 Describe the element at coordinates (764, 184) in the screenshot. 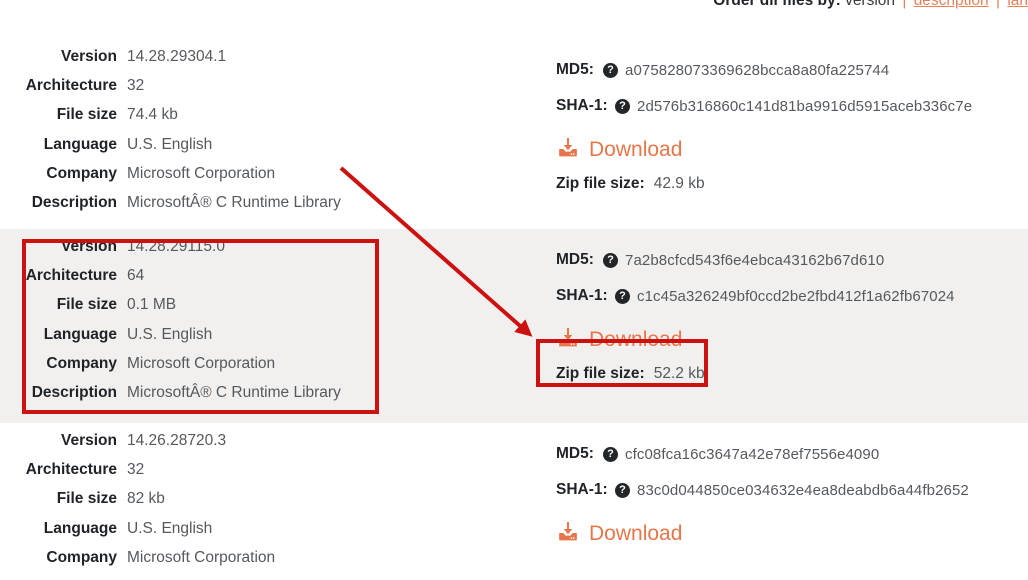

I see `zip-file-size-row: Zip file size: 42.9 kb` at that location.